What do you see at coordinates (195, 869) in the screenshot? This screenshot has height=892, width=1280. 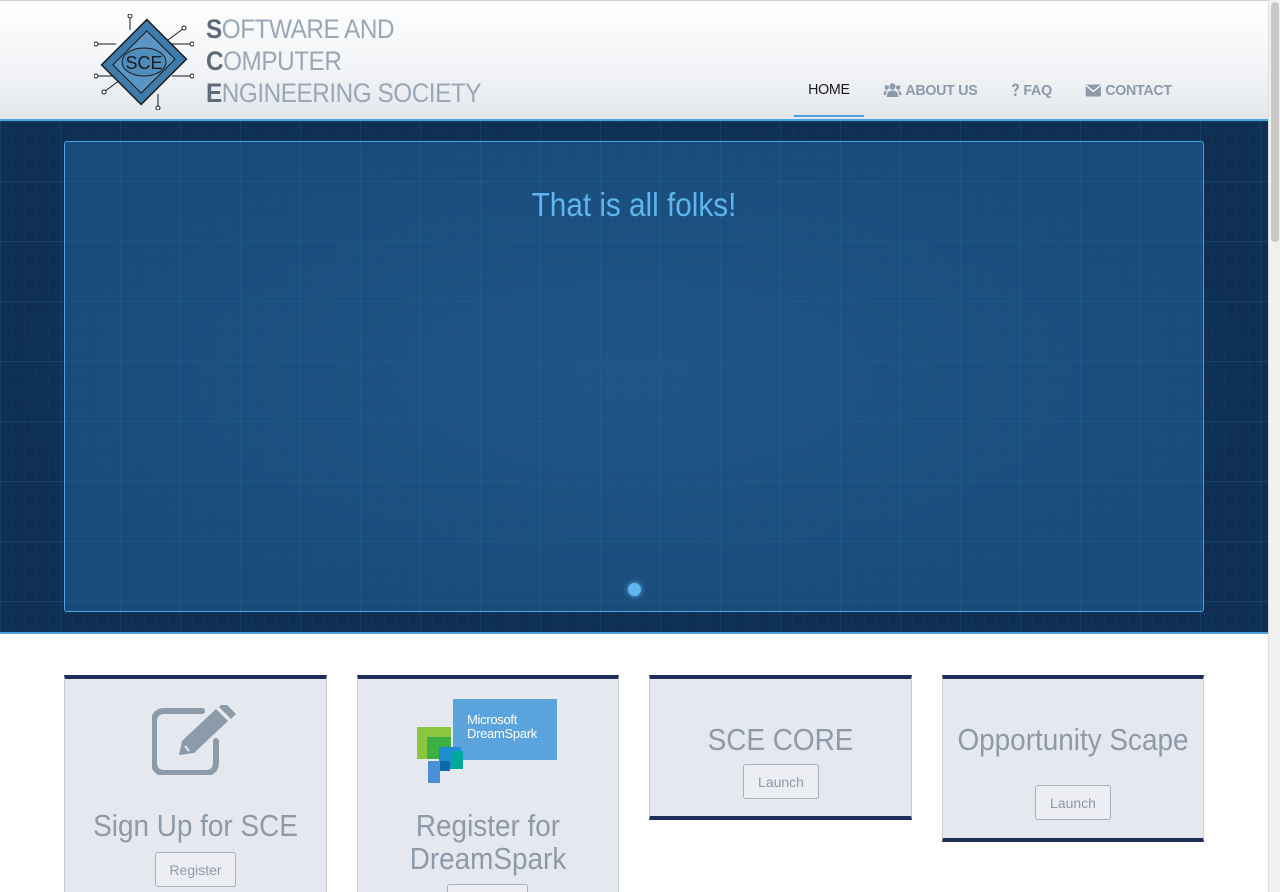 I see `register-button: Register` at bounding box center [195, 869].